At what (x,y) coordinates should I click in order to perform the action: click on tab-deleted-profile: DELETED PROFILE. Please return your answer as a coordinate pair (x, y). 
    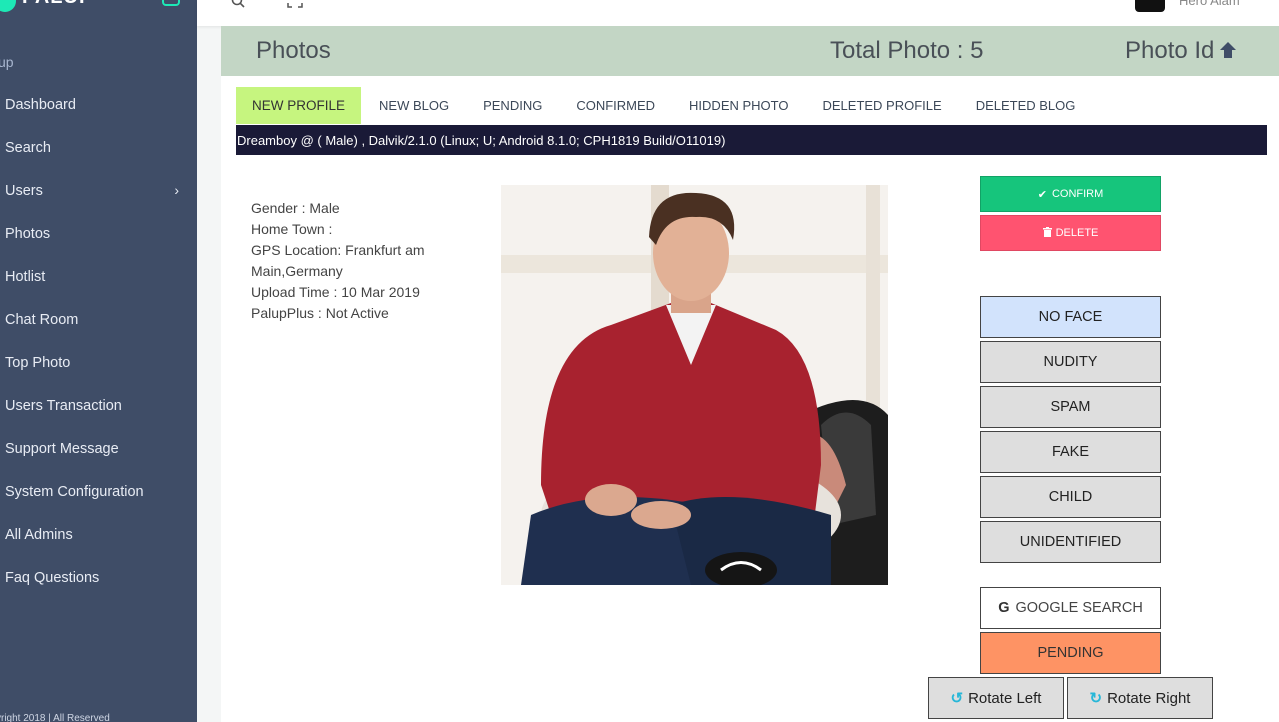
    Looking at the image, I should click on (881, 105).